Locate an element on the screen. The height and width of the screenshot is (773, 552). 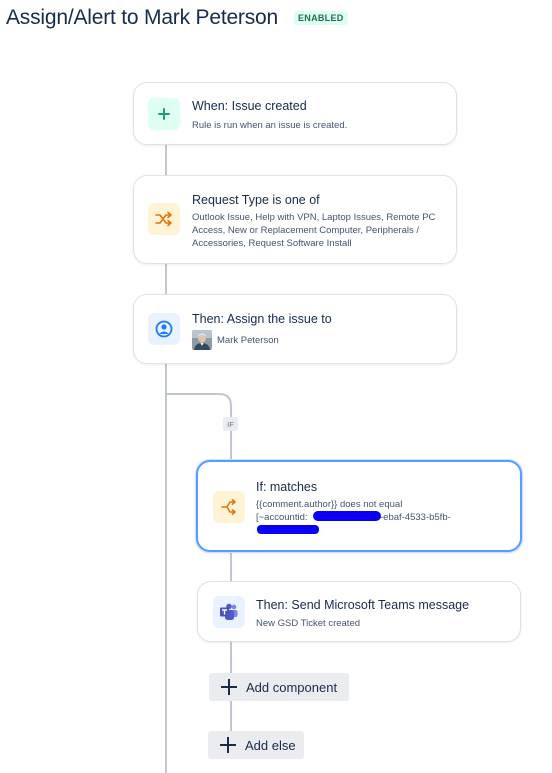
teams-title: Then: Send Microsoft Teams message is located at coordinates (363, 605).